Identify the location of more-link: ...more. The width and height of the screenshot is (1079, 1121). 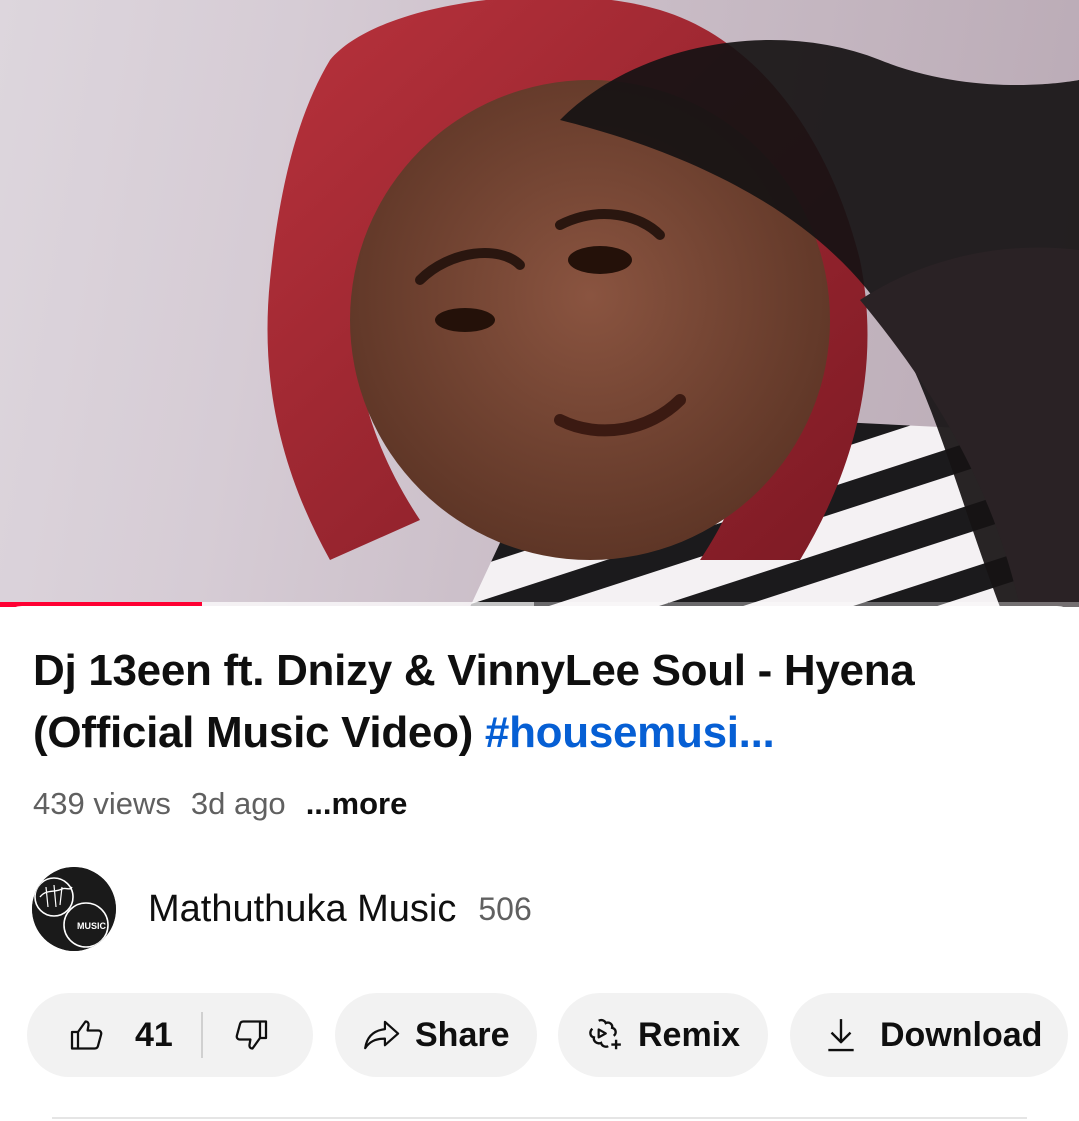
(357, 804).